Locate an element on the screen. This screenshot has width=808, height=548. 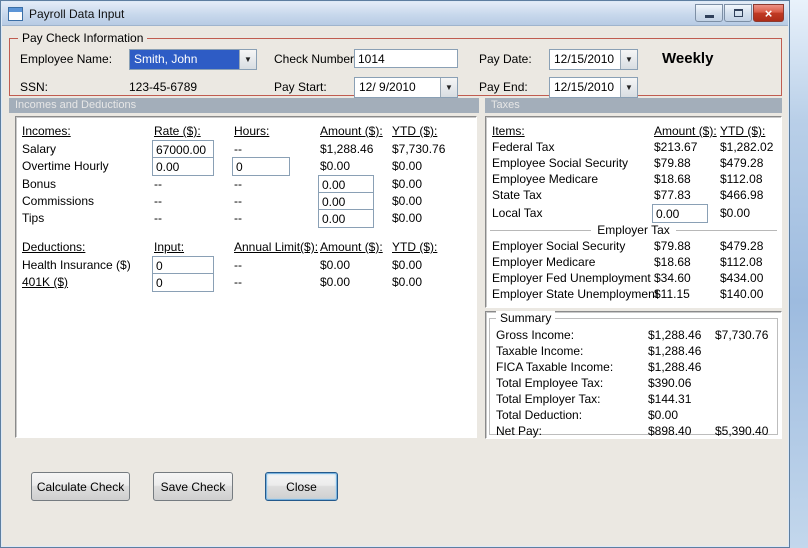
summary-ytd: $7,730.76 is located at coordinates (742, 335).